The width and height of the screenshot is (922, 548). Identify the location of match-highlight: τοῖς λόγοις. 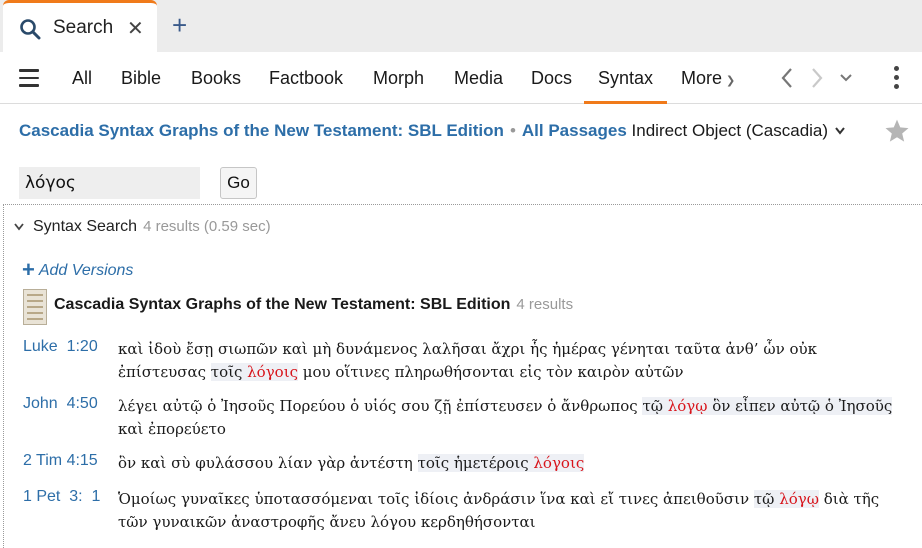
(254, 372).